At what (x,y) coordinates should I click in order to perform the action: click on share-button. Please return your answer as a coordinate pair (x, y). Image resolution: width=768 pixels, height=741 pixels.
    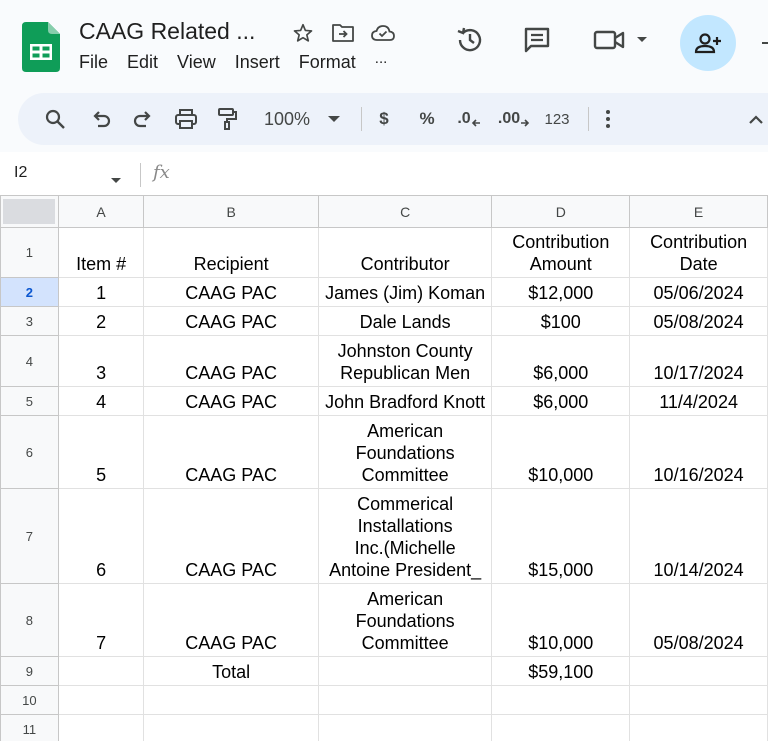
    Looking at the image, I should click on (708, 43).